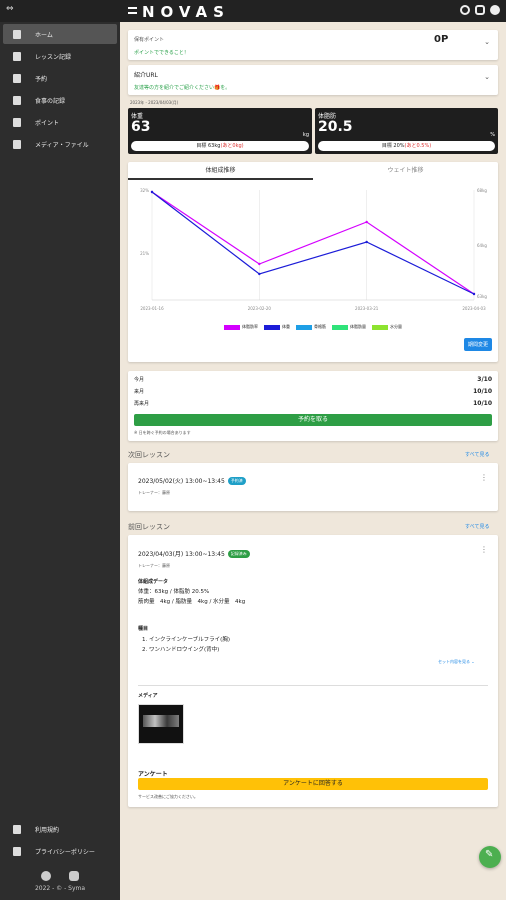 The width and height of the screenshot is (506, 900). What do you see at coordinates (349, 327) in the screenshot?
I see `legend-item: 体脂肪量` at bounding box center [349, 327].